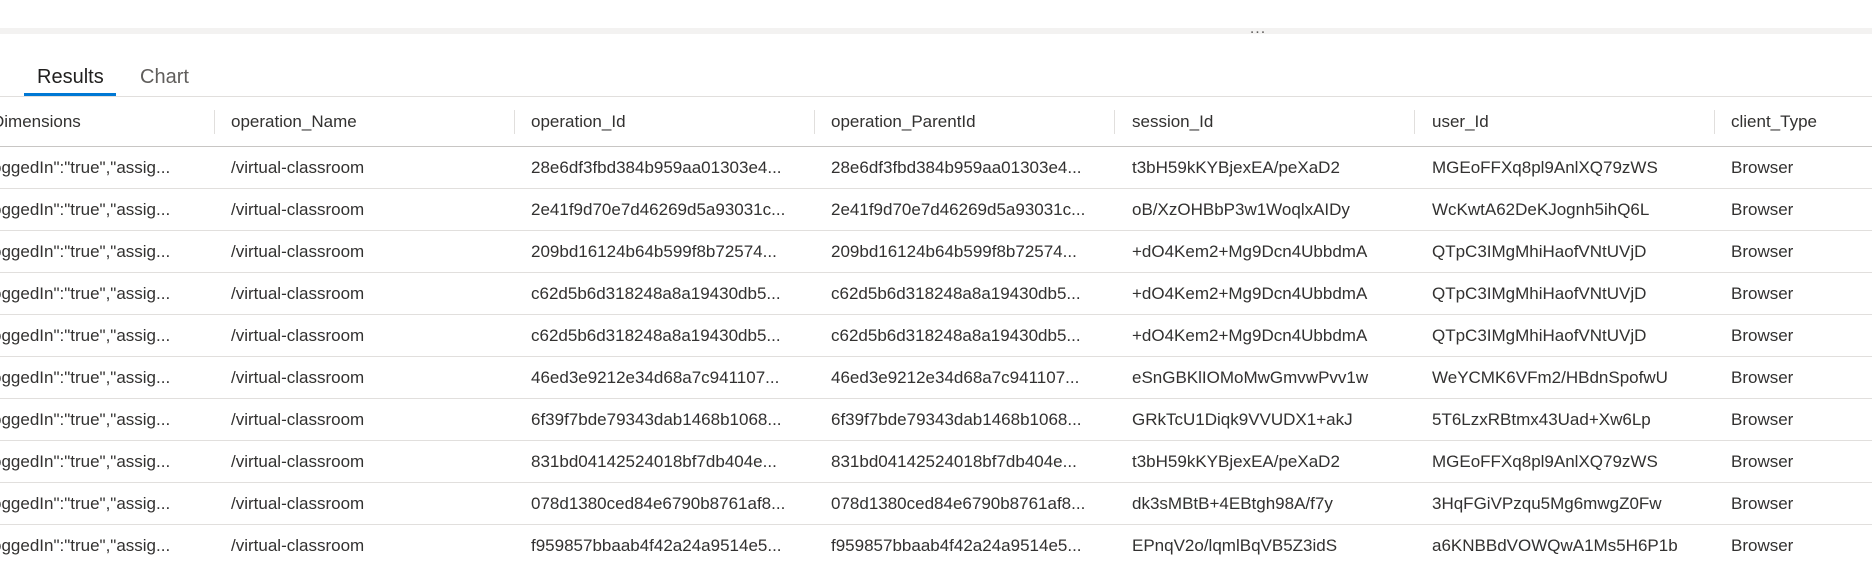 The image size is (1872, 570). What do you see at coordinates (164, 77) in the screenshot?
I see `tab-chart: Chart` at bounding box center [164, 77].